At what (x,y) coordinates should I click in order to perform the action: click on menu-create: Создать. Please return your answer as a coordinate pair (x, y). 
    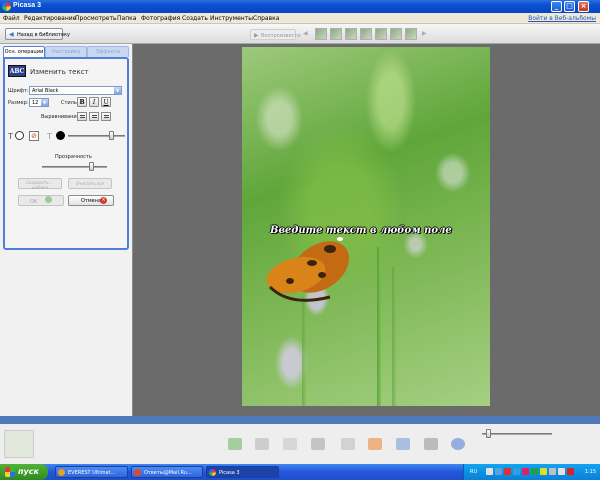
    Looking at the image, I should click on (195, 18).